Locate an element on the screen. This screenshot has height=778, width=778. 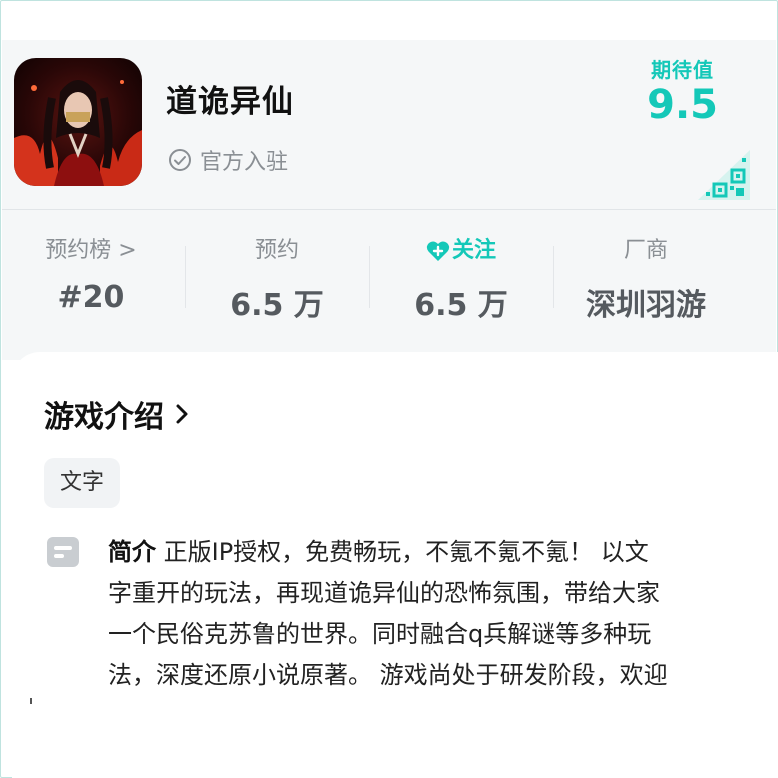
summary-heading: 简介 is located at coordinates (132, 552).